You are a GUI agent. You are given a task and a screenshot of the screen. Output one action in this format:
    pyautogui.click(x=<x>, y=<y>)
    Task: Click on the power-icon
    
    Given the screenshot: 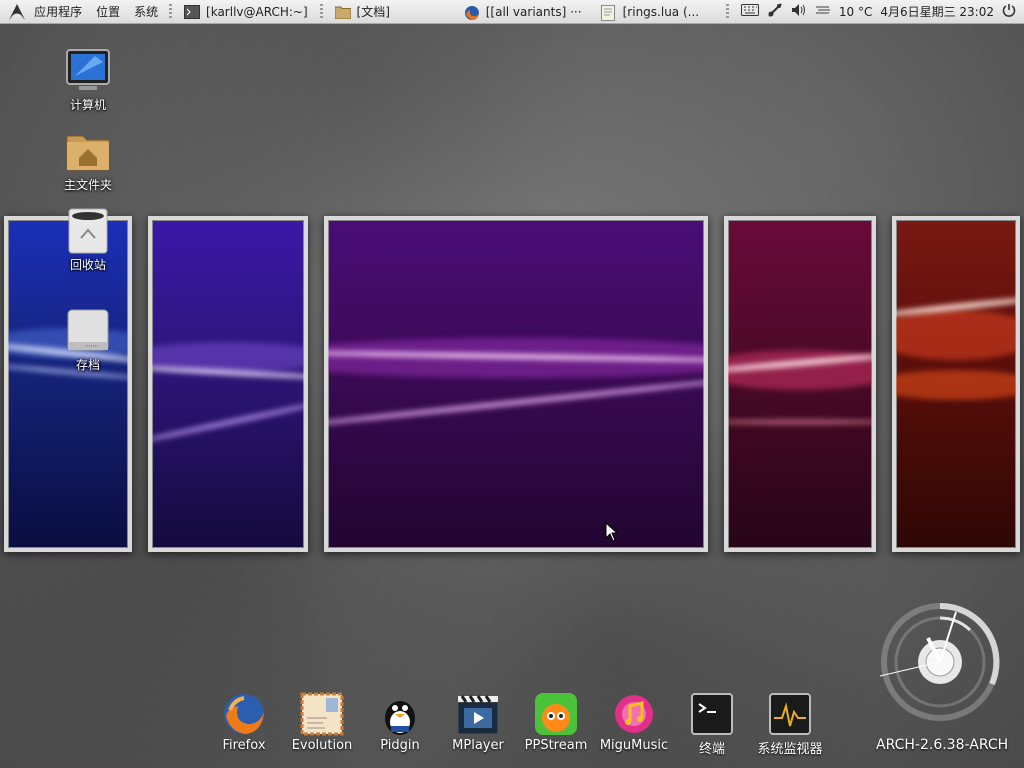 What is the action you would take?
    pyautogui.click(x=1009, y=11)
    